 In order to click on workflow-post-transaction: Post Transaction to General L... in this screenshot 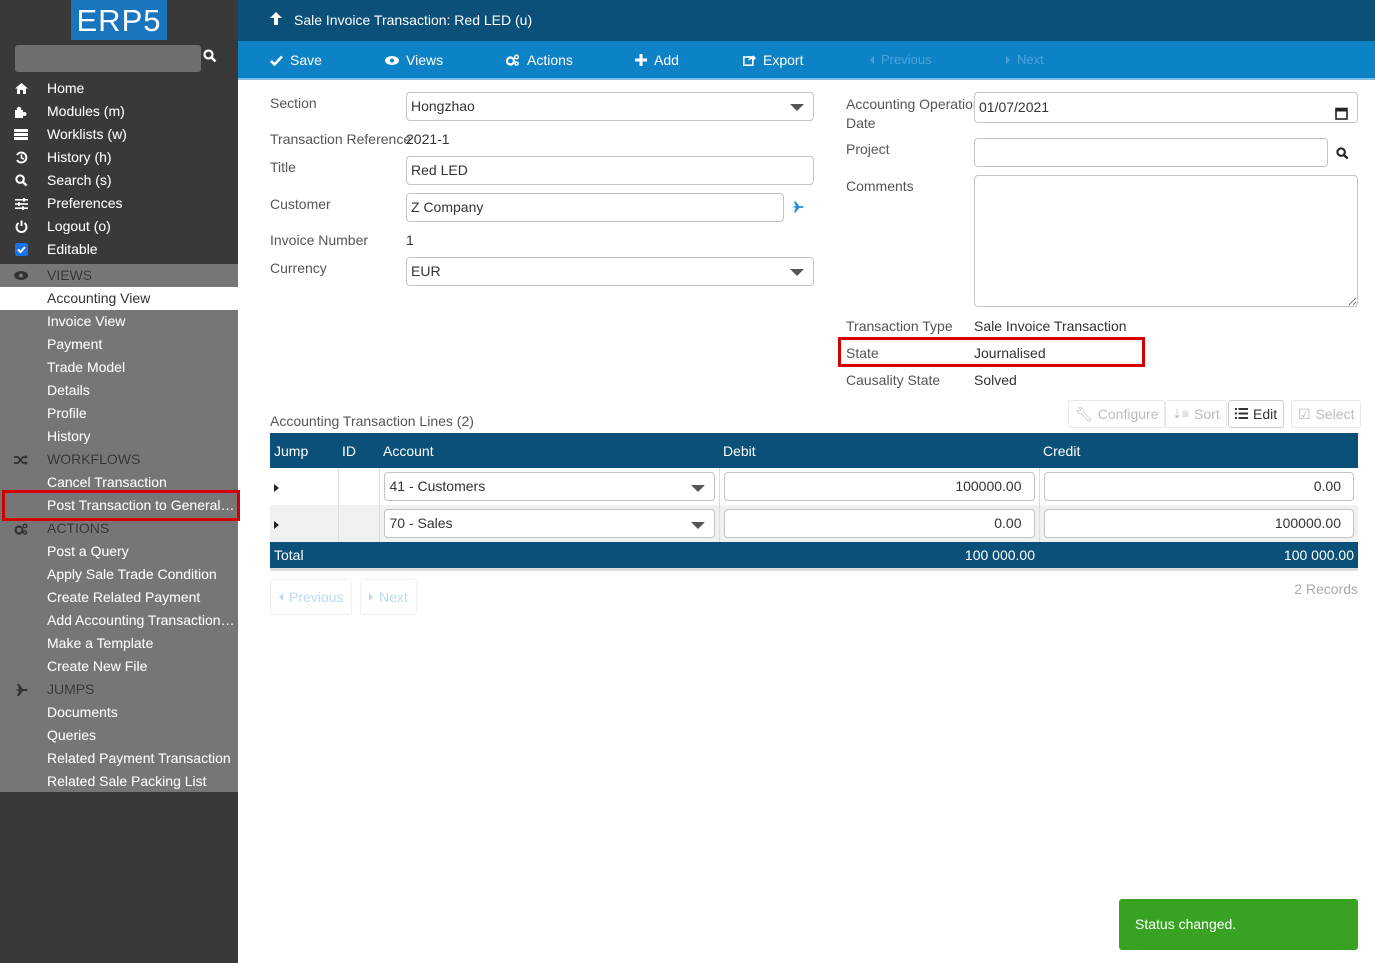, I will do `click(119, 505)`.